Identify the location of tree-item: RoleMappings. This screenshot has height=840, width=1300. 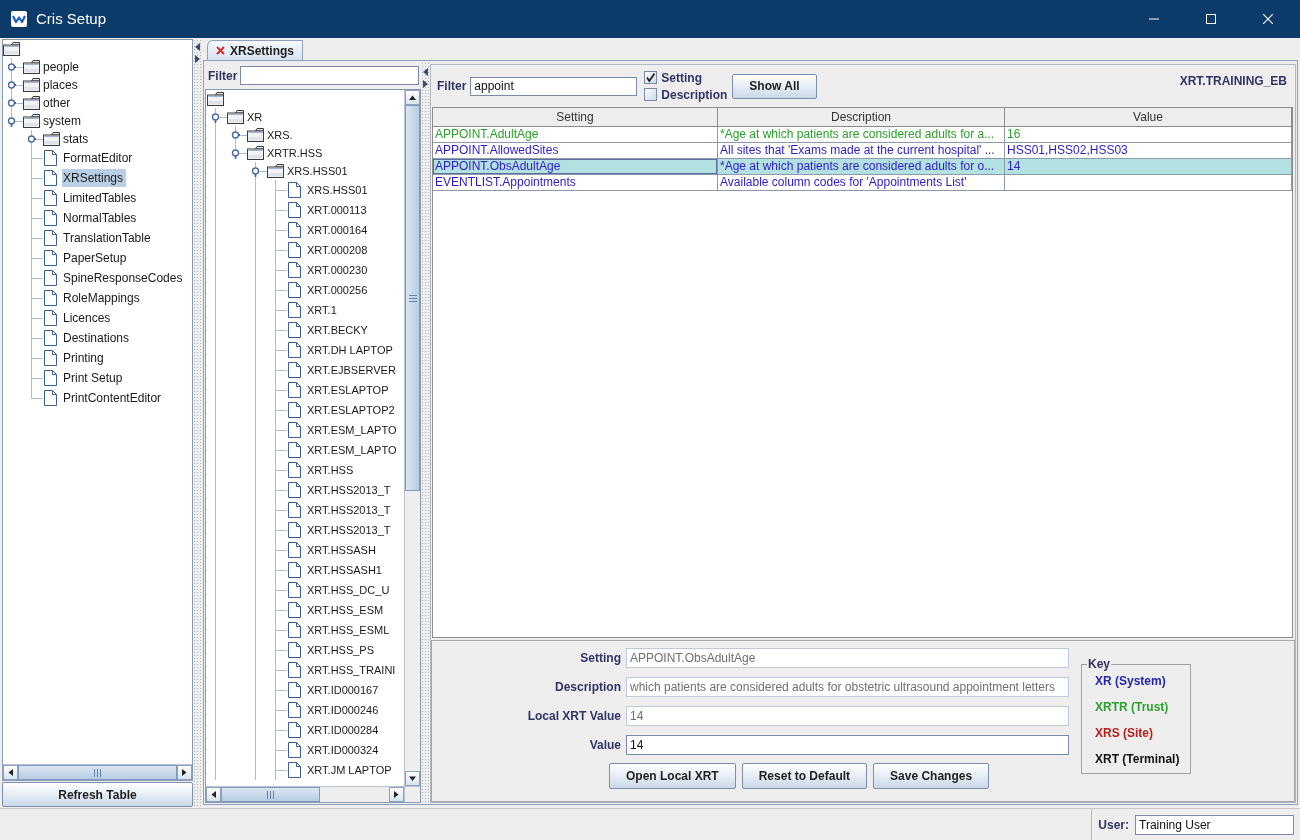
(102, 298).